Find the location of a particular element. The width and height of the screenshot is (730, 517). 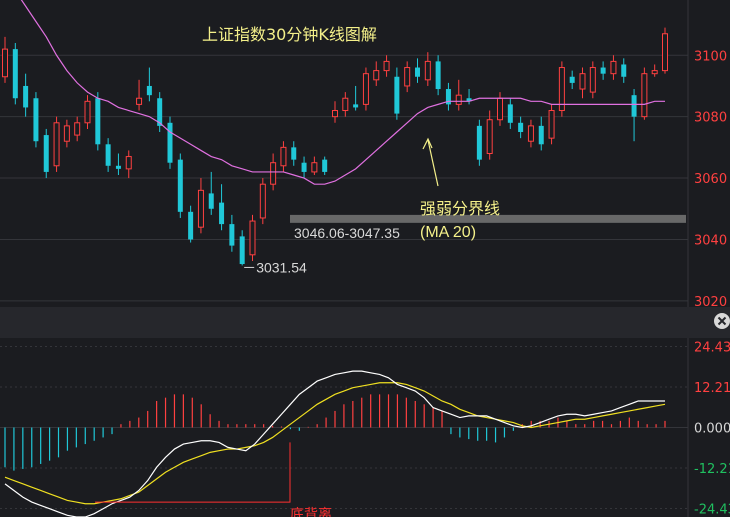

divergence-bracket is located at coordinates (193, 472).